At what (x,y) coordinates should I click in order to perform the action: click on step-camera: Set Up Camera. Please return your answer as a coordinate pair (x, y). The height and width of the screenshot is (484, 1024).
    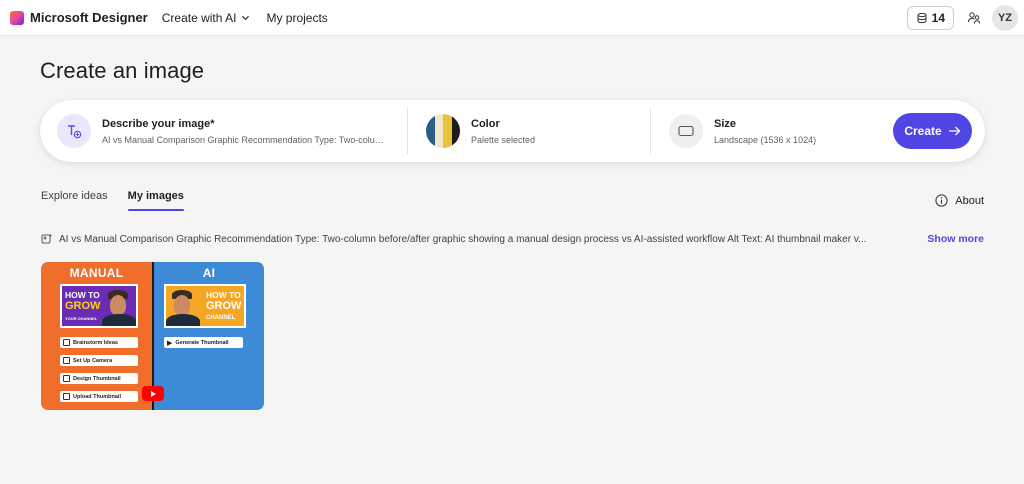
    Looking at the image, I should click on (99, 360).